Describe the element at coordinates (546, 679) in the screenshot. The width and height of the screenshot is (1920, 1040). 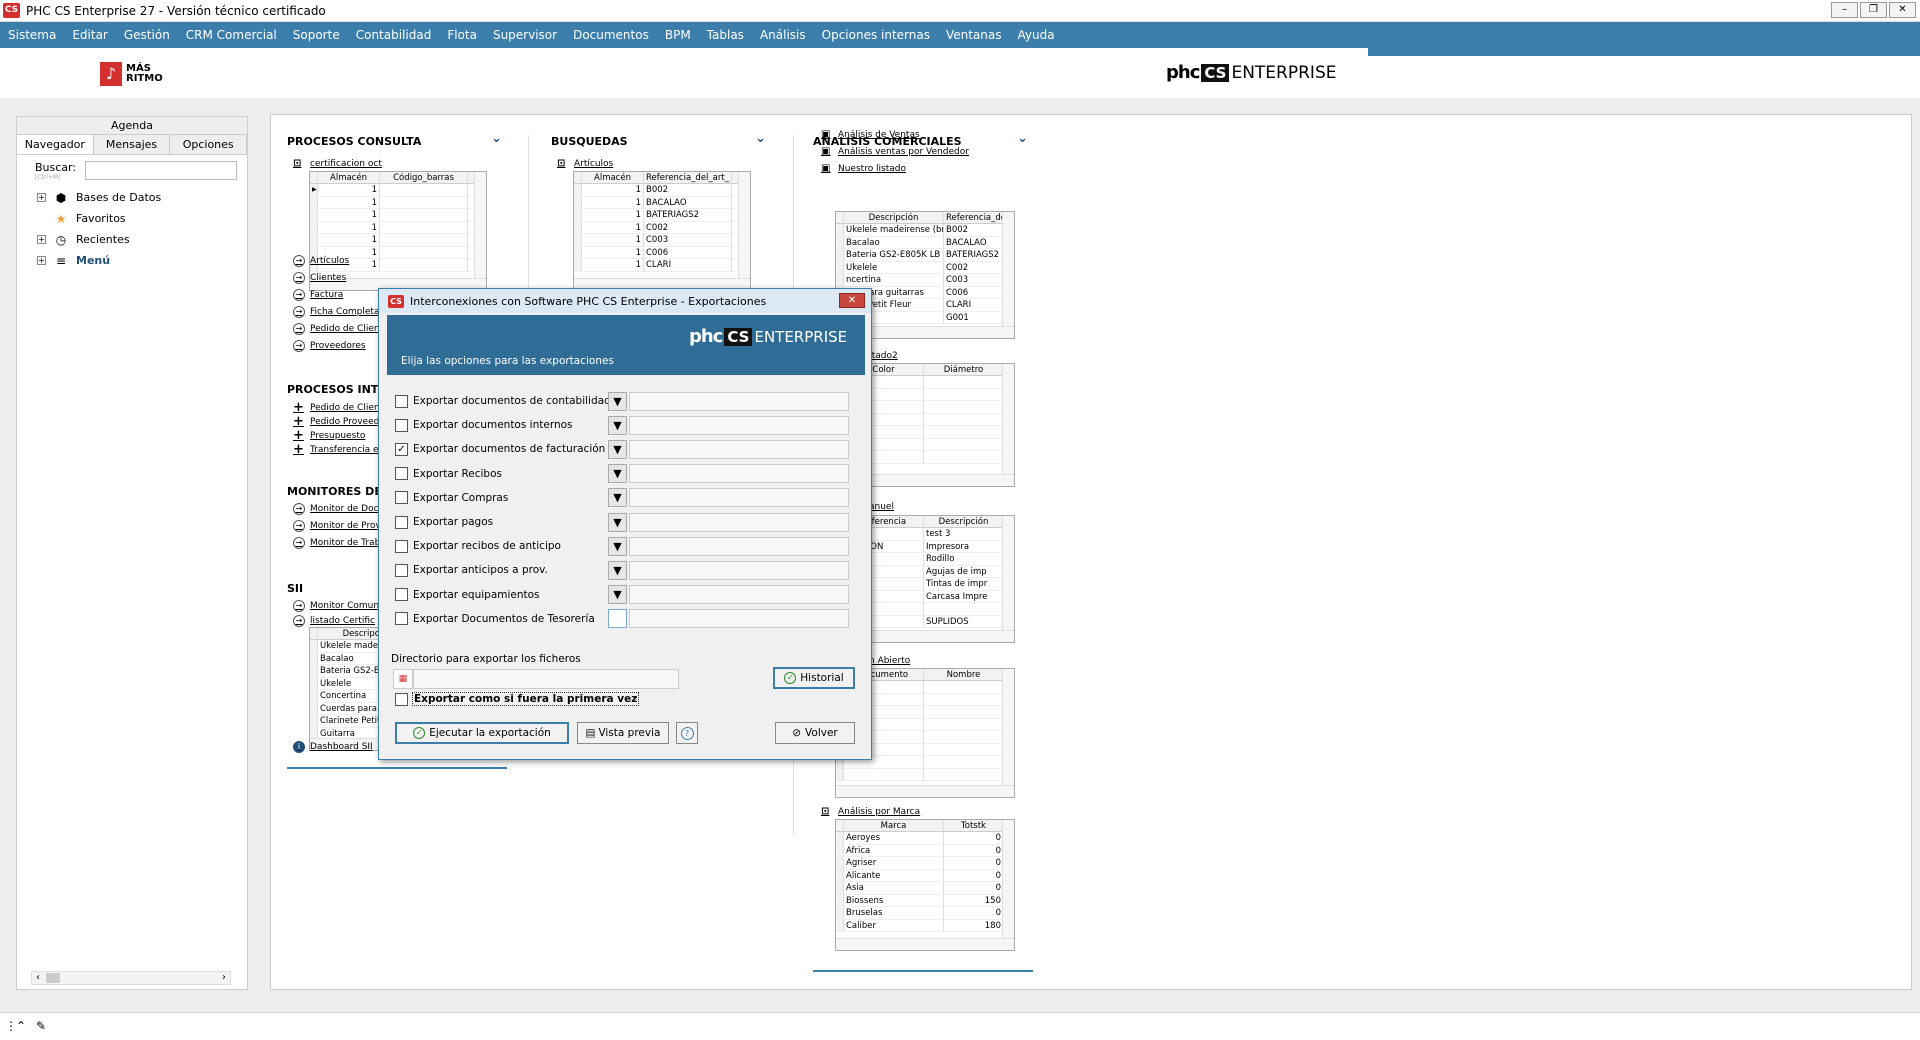
I see `directory-input` at that location.